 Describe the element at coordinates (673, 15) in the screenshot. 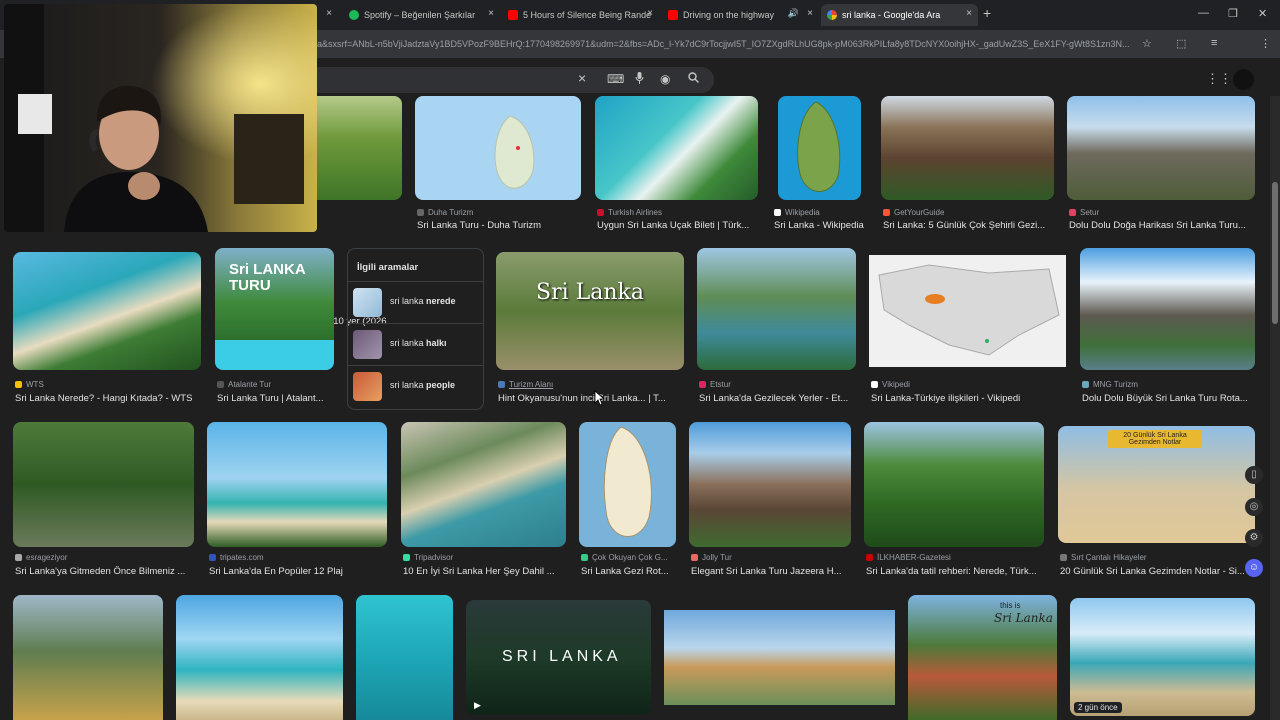

I see `youtube-icon` at that location.